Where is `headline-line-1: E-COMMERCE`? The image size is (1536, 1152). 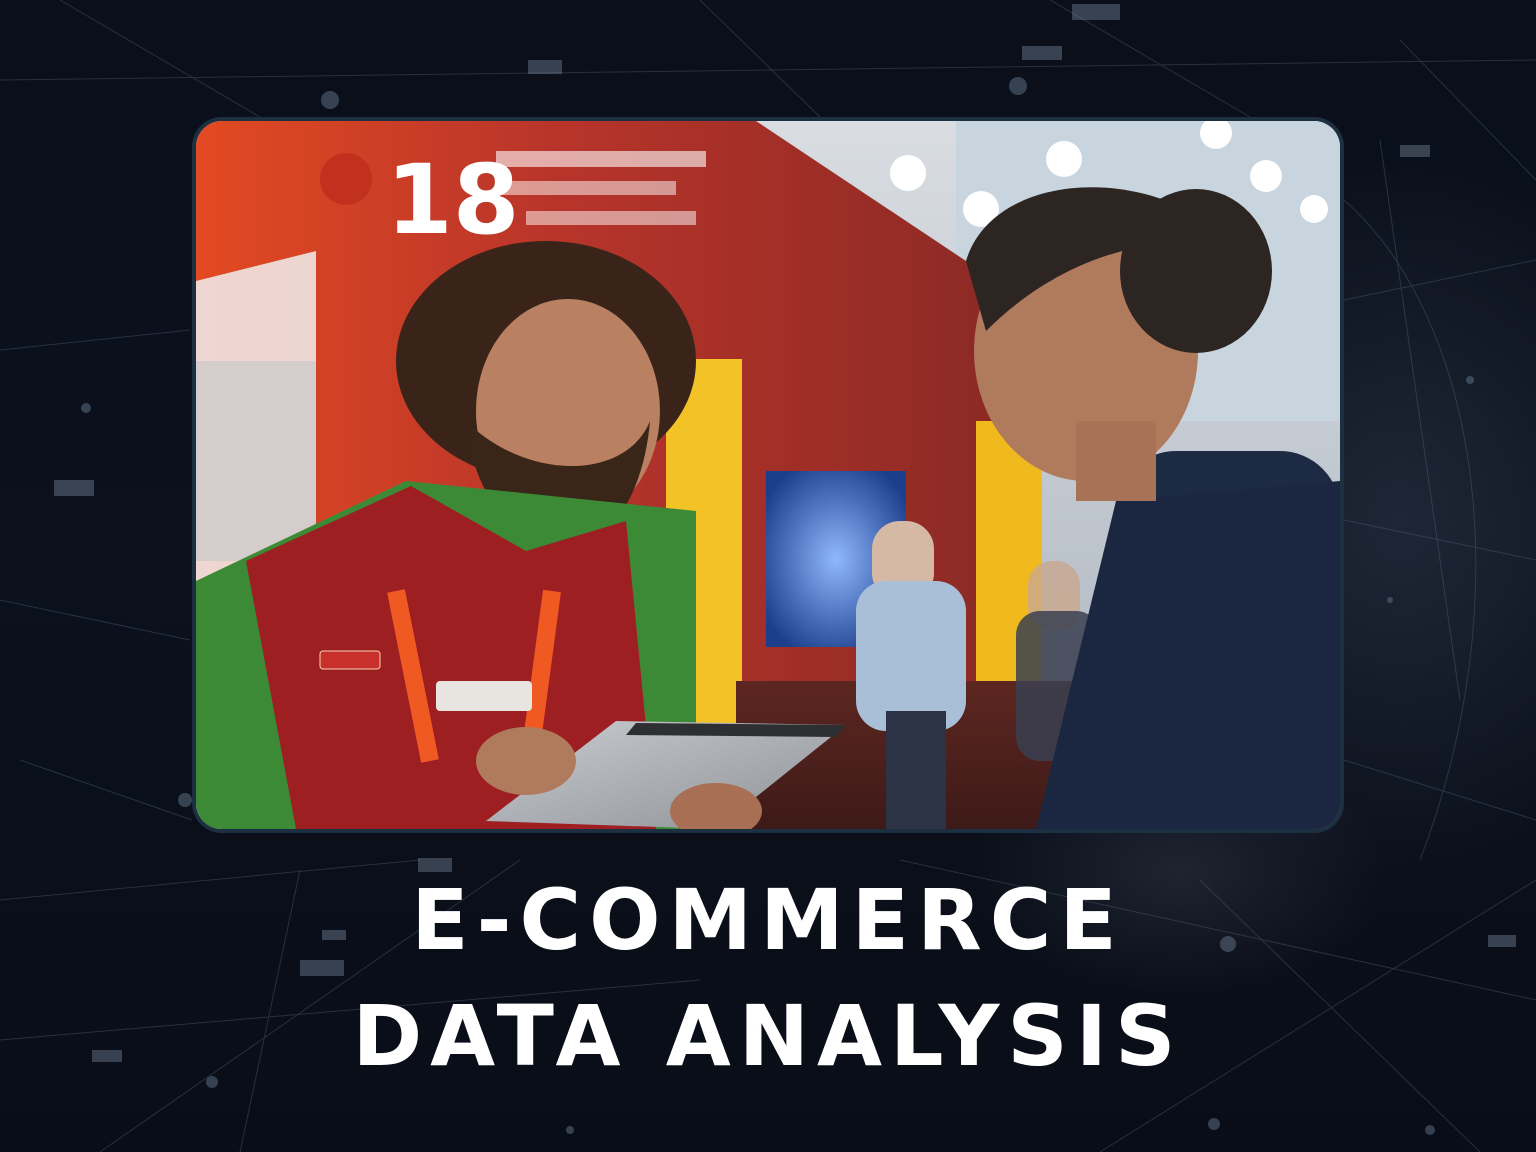 headline-line-1: E-COMMERCE is located at coordinates (768, 920).